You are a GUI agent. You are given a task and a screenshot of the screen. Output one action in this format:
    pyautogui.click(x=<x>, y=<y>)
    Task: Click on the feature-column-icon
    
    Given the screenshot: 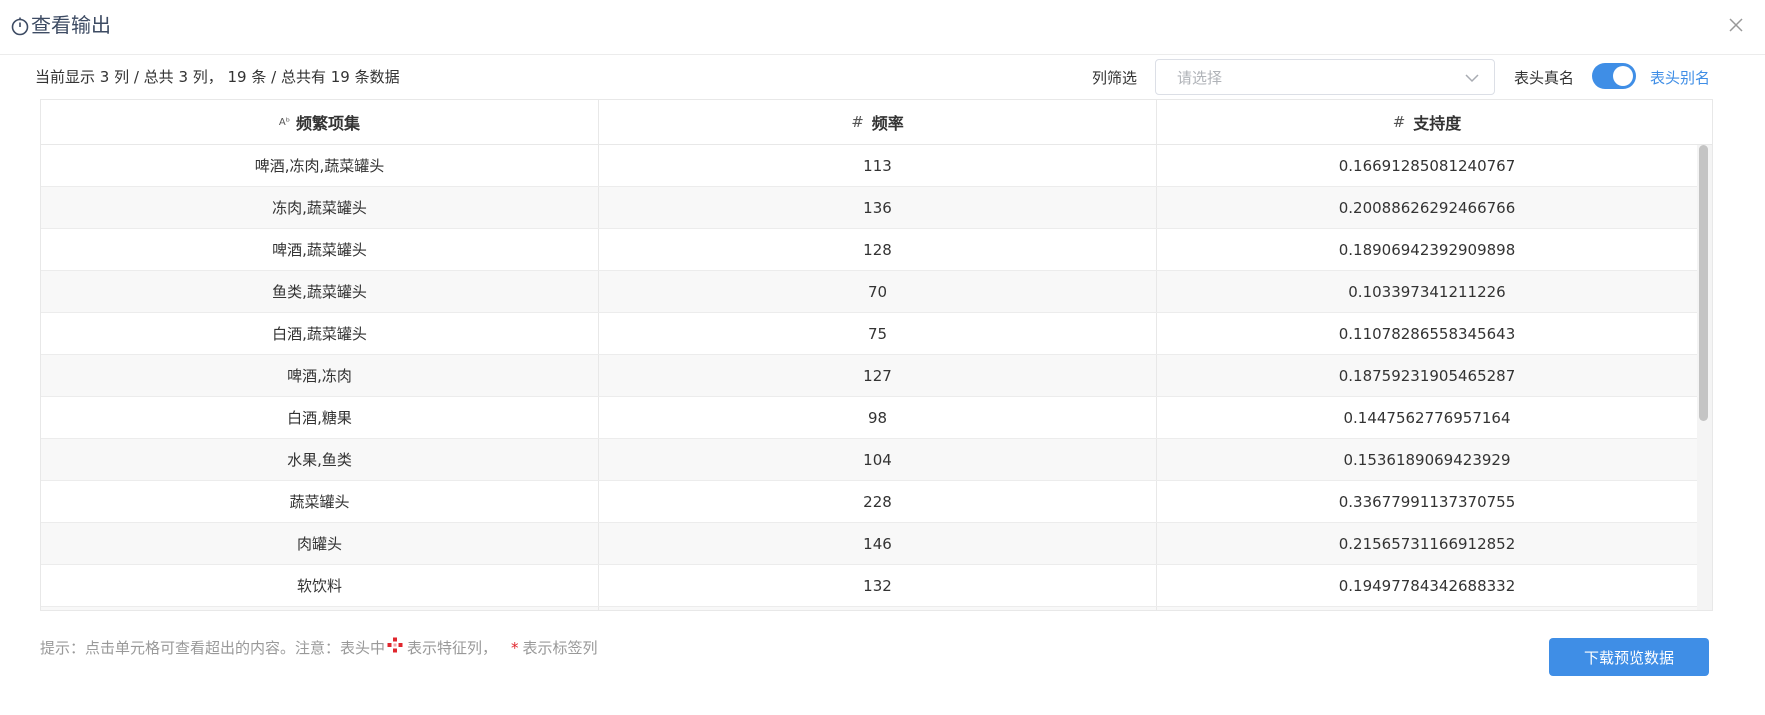 What is the action you would take?
    pyautogui.click(x=395, y=645)
    